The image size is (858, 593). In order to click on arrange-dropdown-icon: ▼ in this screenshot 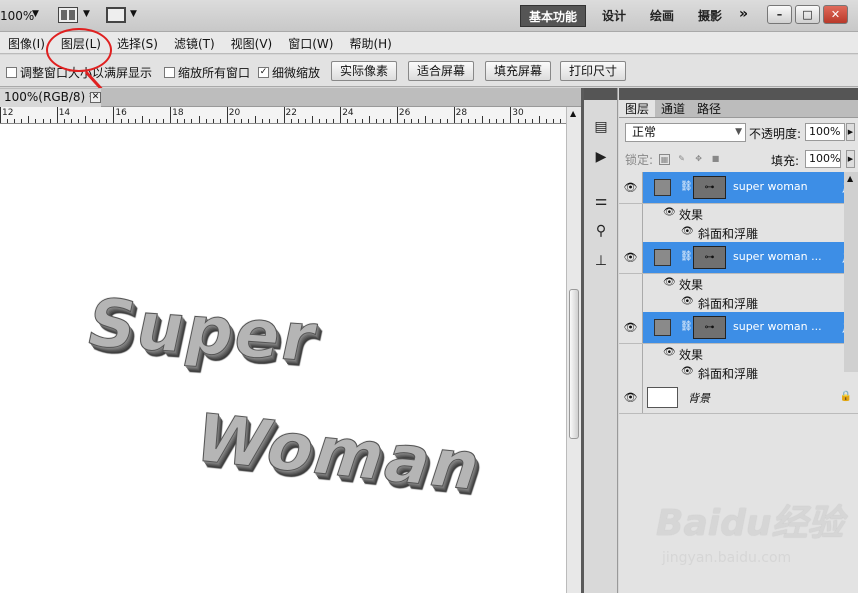, I will do `click(86, 14)`.